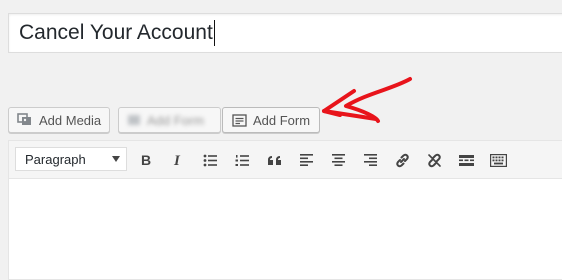 The width and height of the screenshot is (562, 280). What do you see at coordinates (116, 32) in the screenshot?
I see `post-title-text: Cancel Your Account` at bounding box center [116, 32].